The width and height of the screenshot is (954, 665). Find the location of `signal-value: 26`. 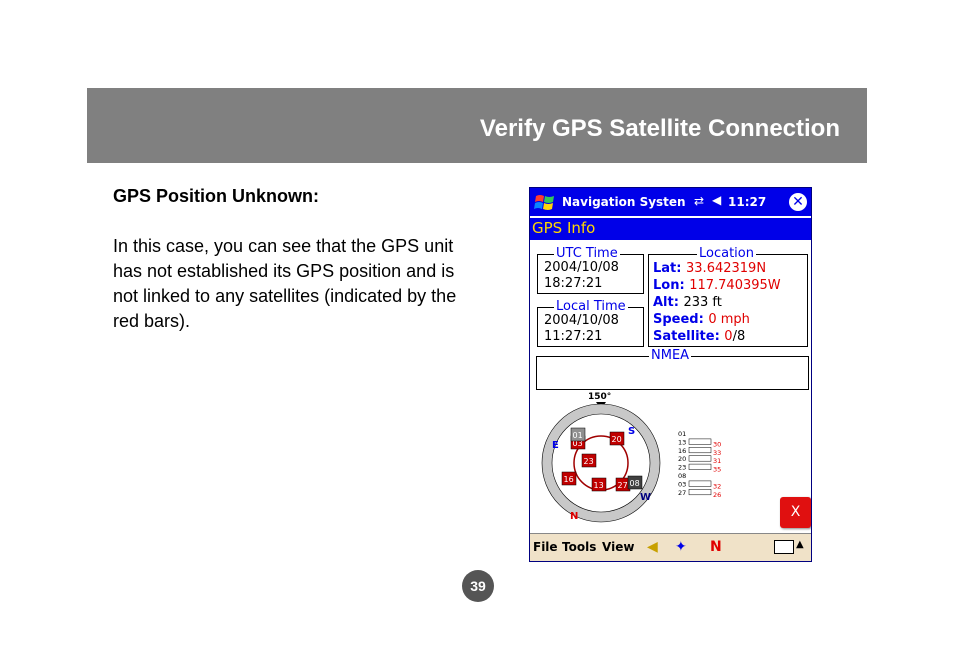

signal-value: 26 is located at coordinates (717, 495).